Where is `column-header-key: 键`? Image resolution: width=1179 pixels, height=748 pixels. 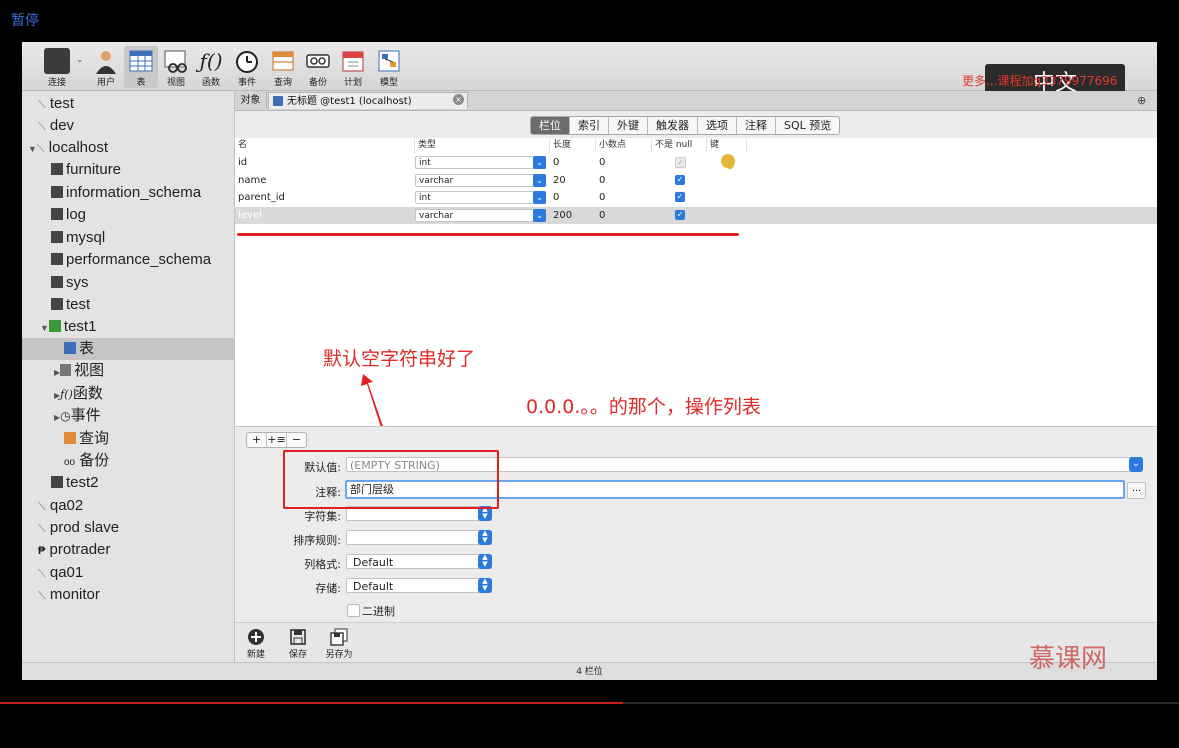 column-header-key: 键 is located at coordinates (727, 145).